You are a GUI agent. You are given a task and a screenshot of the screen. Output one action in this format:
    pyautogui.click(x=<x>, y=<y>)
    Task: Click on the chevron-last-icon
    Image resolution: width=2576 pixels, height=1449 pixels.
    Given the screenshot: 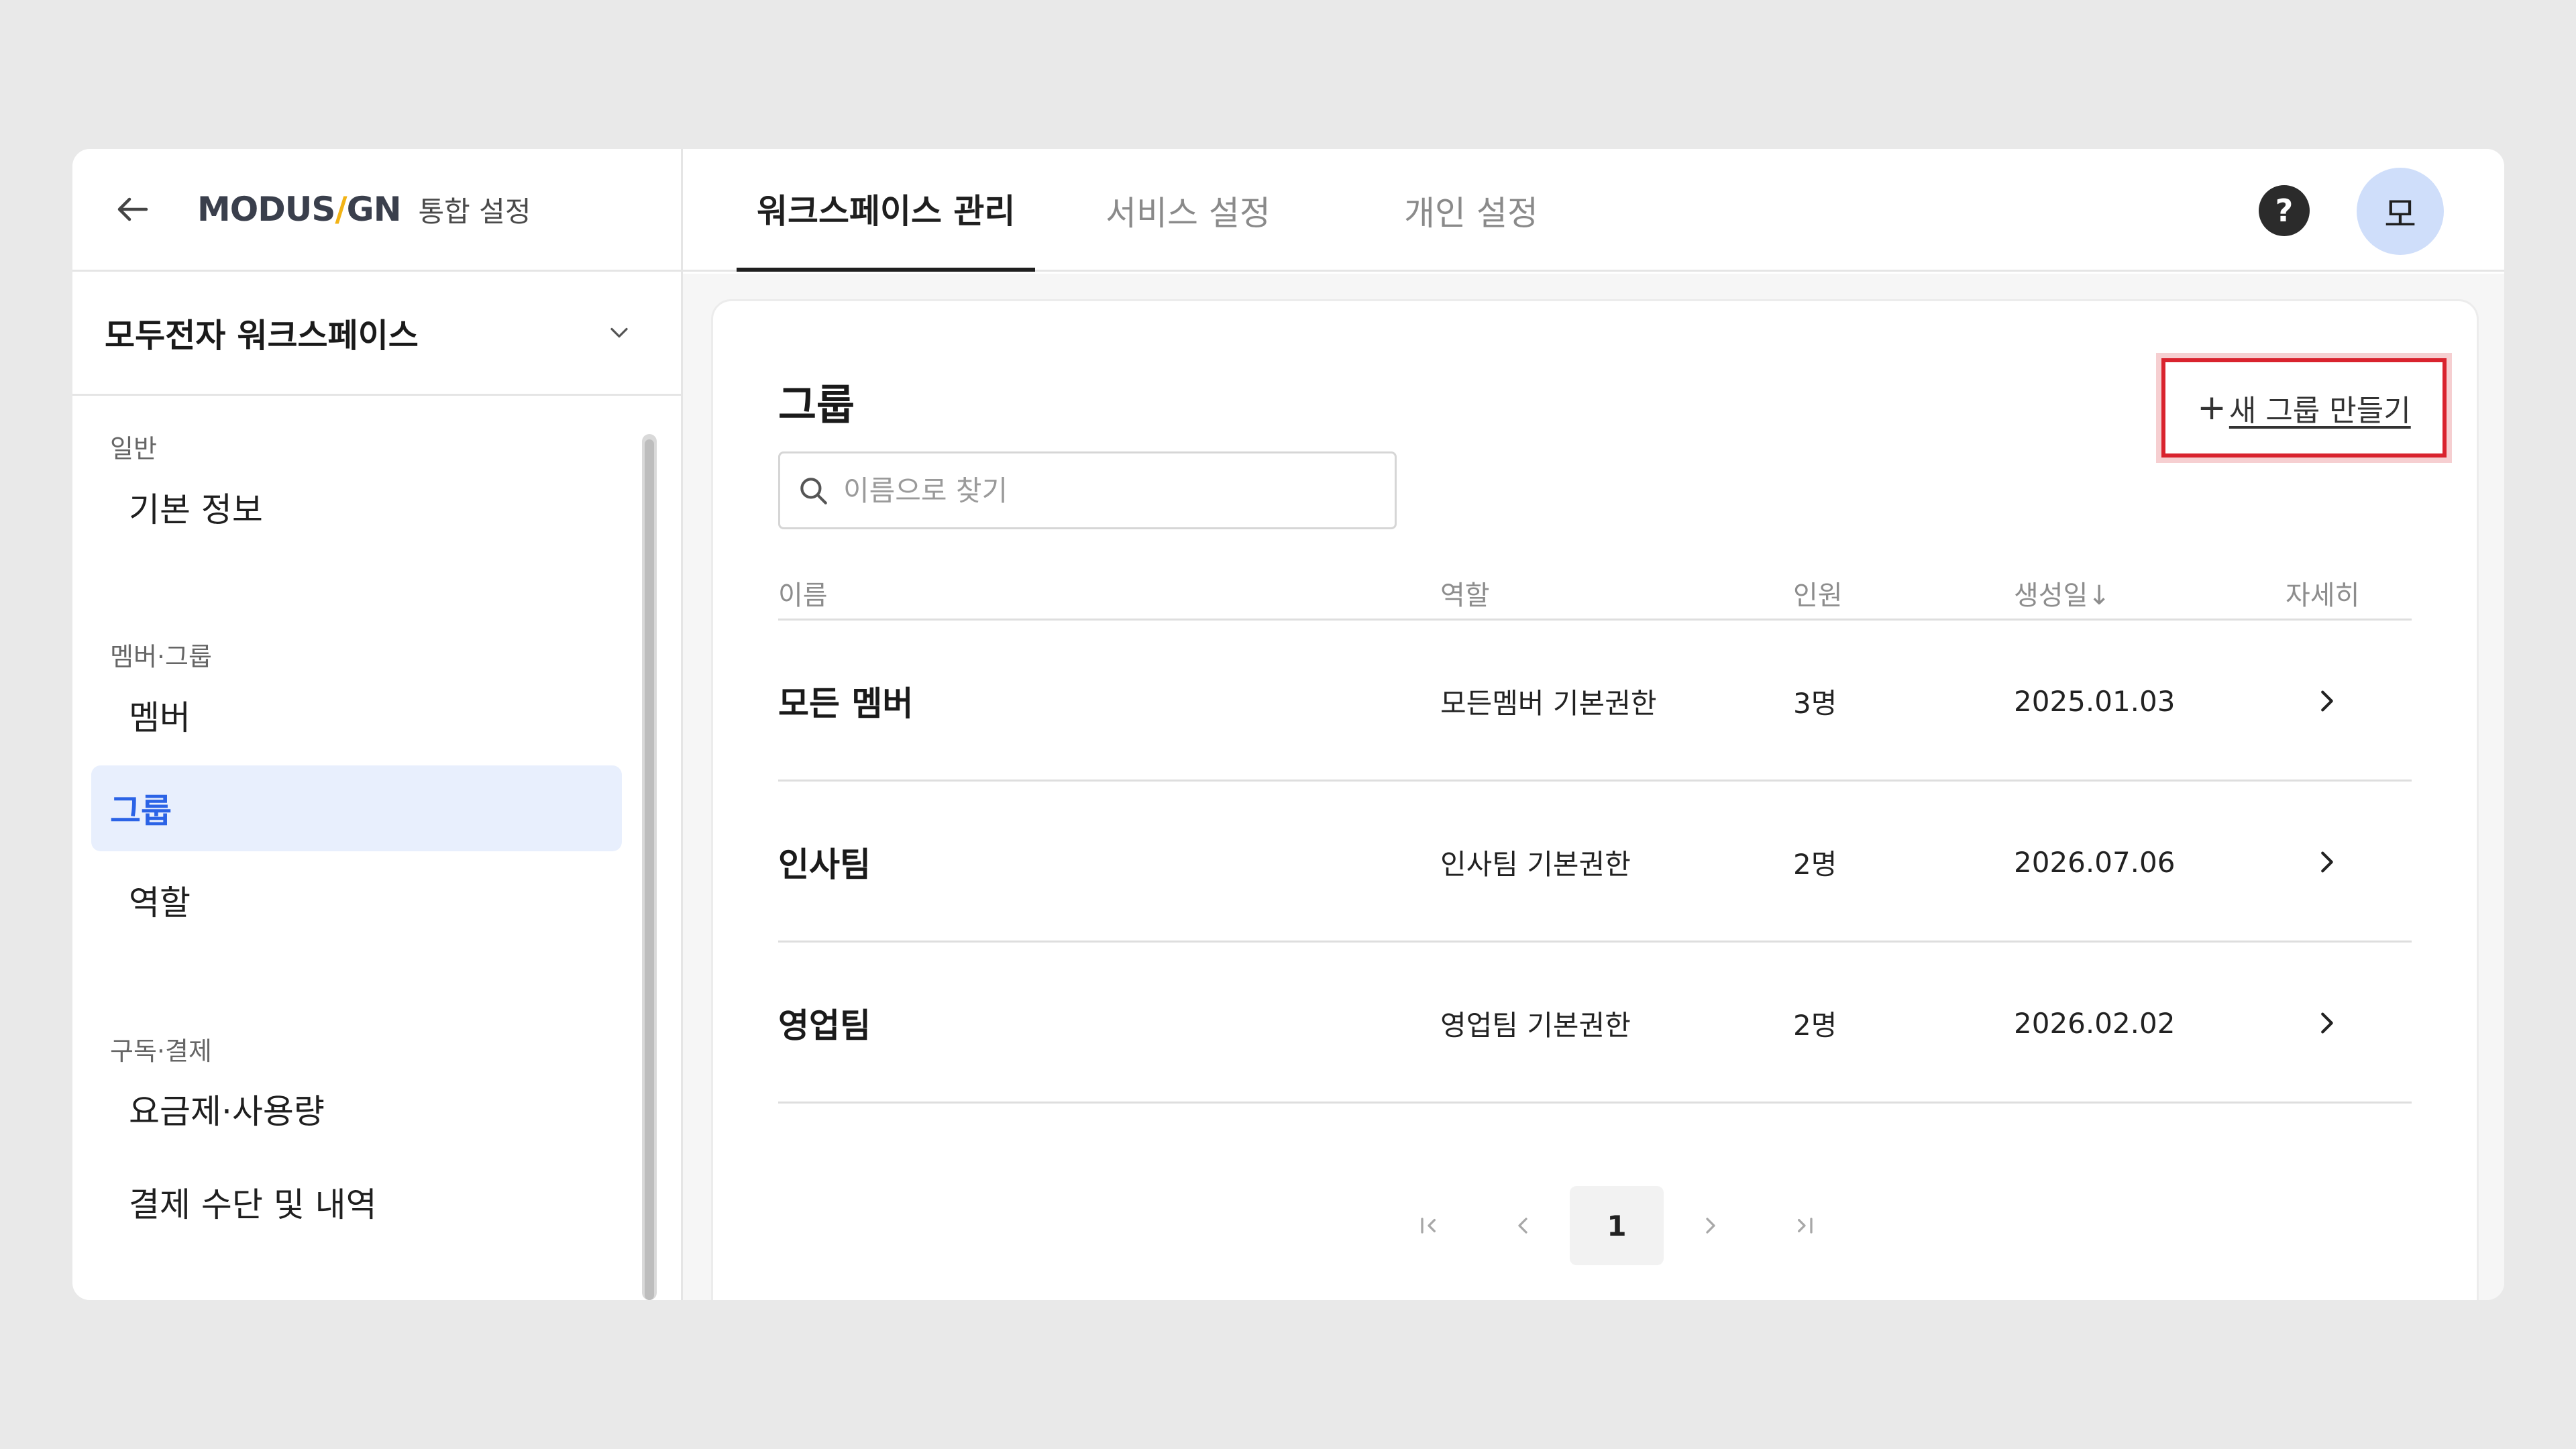 What is the action you would take?
    pyautogui.click(x=1805, y=1226)
    